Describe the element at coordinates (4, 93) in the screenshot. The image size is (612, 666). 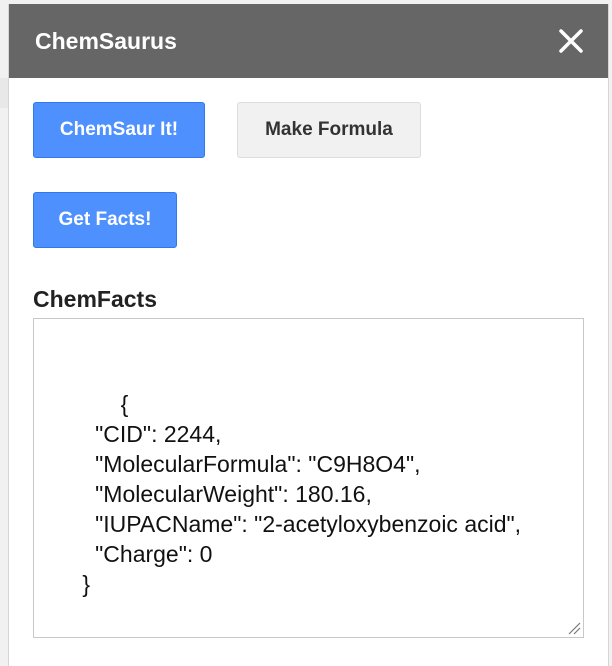
I see `background-document-edge` at that location.